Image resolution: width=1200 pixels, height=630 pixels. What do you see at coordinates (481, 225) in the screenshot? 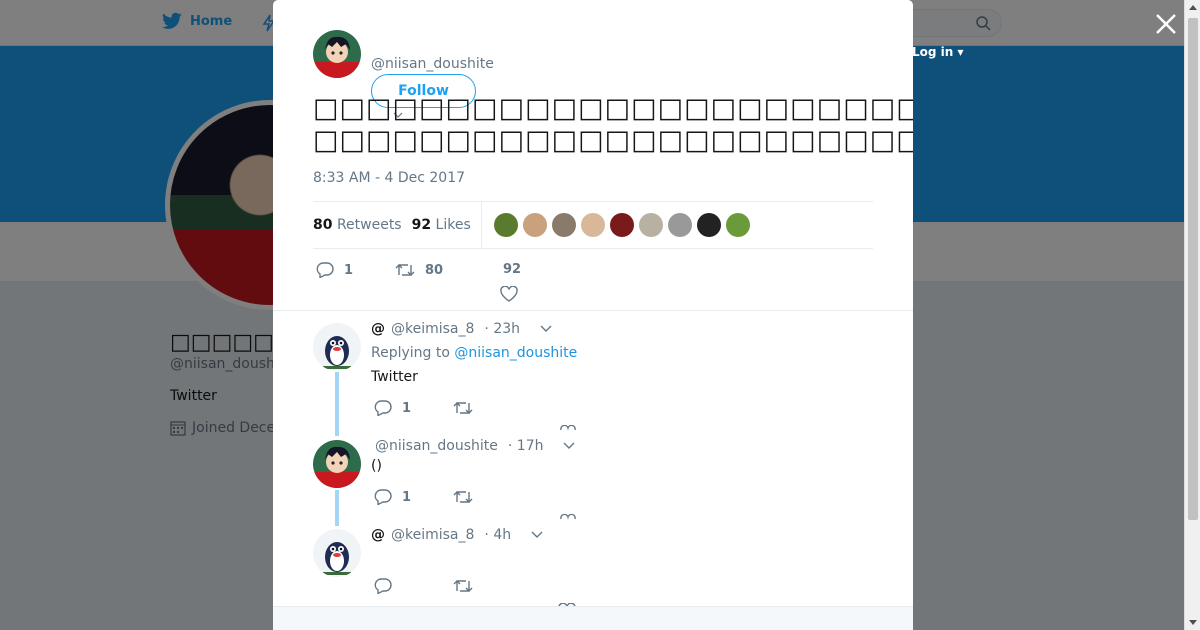
I see `stats-divider` at bounding box center [481, 225].